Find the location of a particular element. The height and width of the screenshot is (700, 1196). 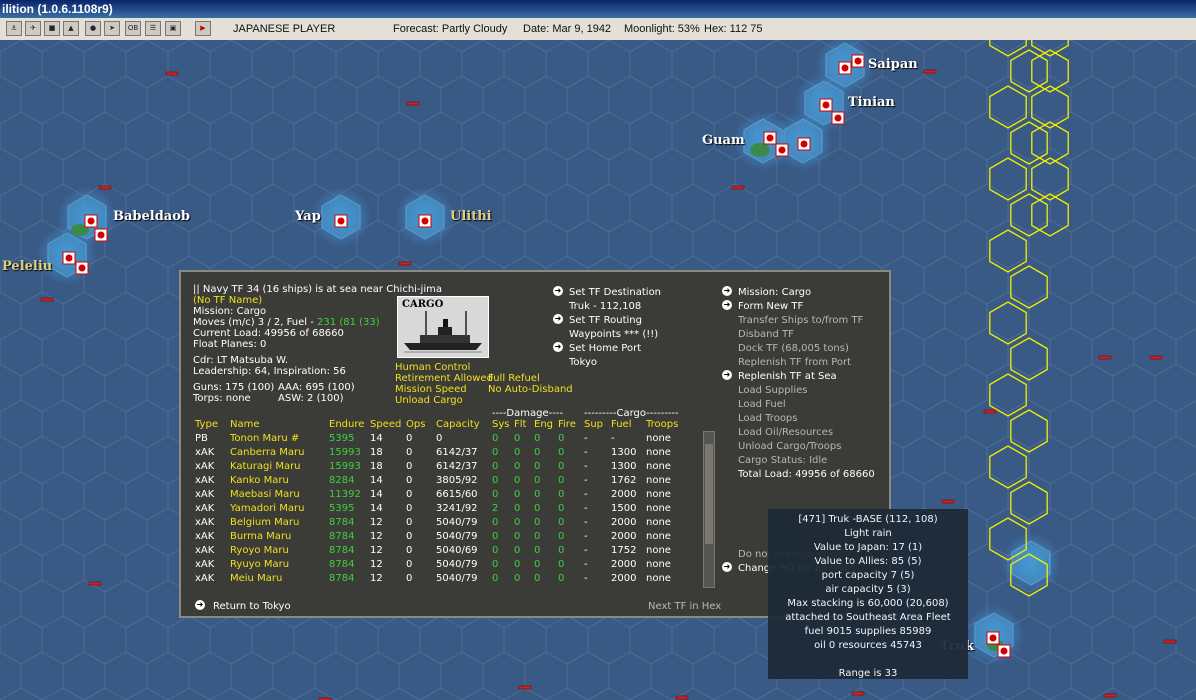

reports-icon: ☰ is located at coordinates (153, 28).